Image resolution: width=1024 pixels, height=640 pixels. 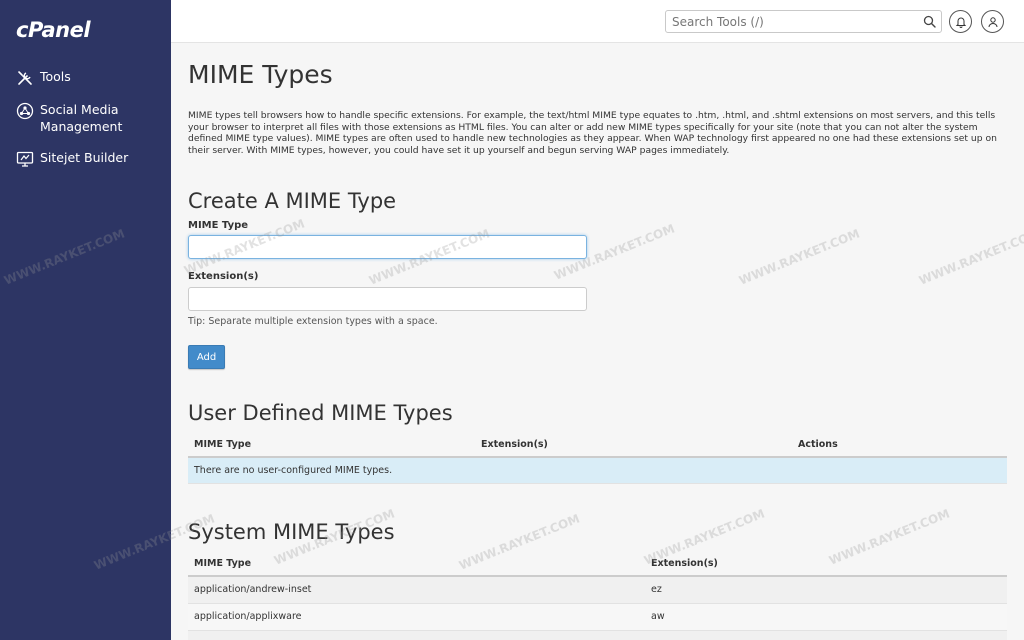 I want to click on sidebar-item-label: Social Media Management, so click(x=81, y=118).